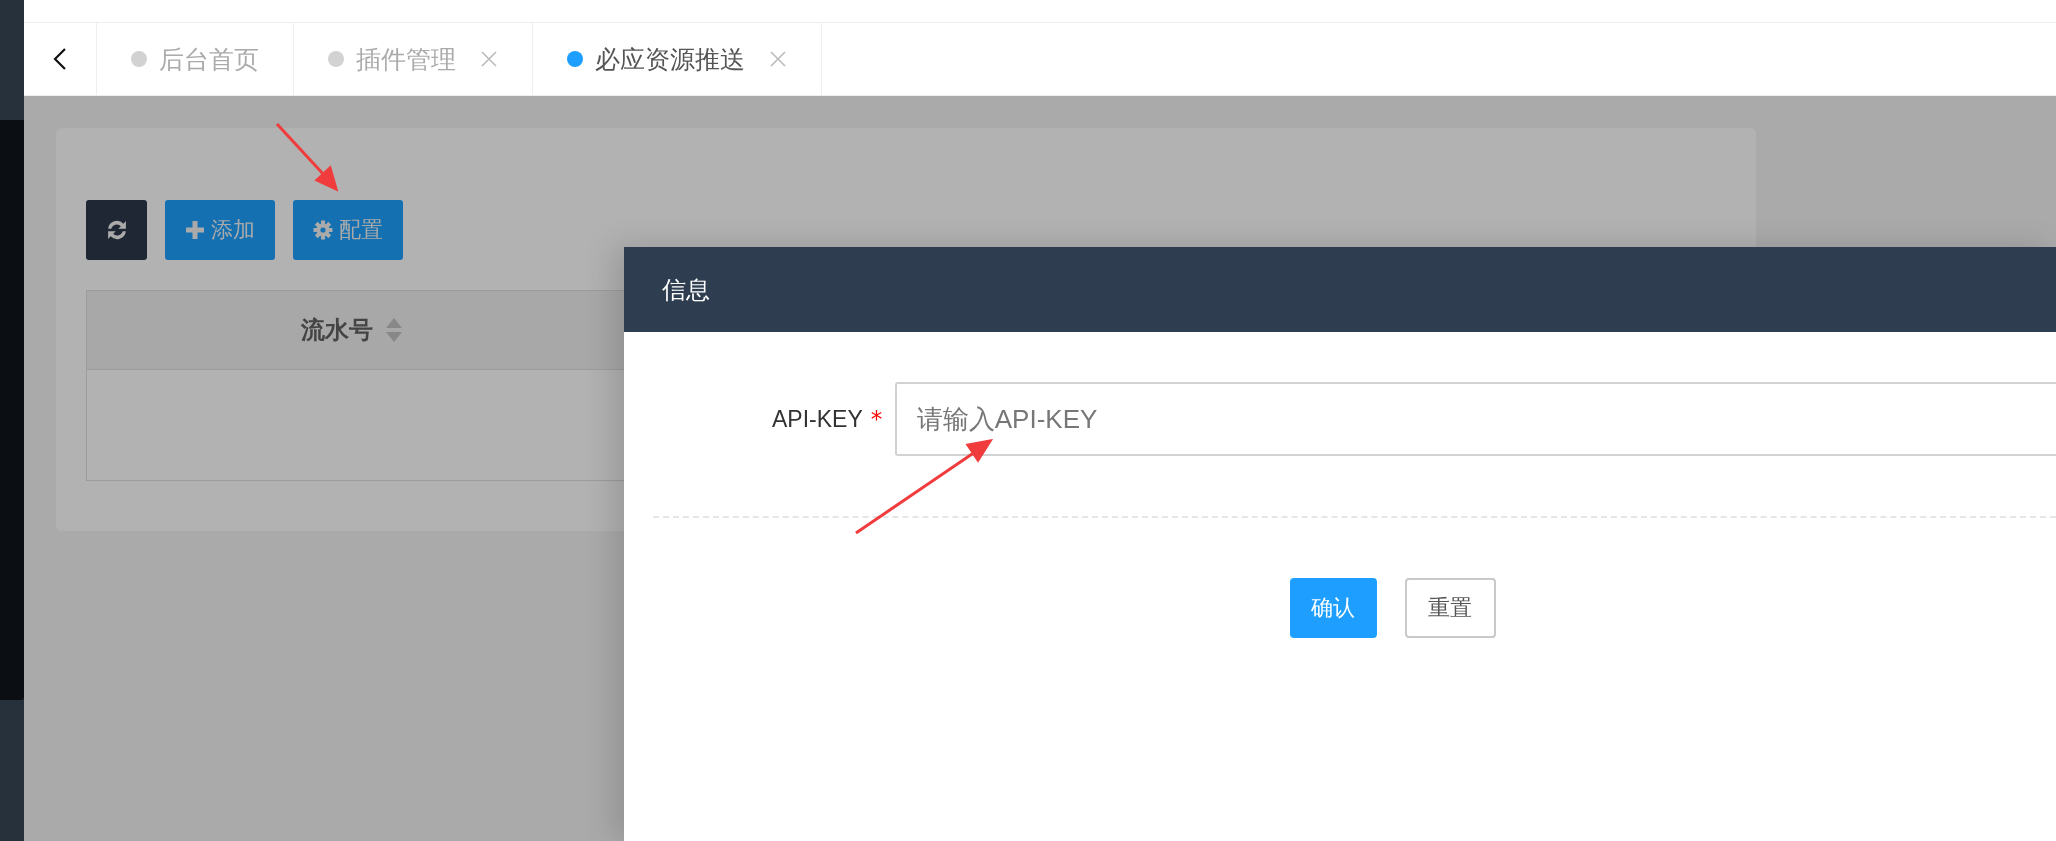  What do you see at coordinates (394, 330) in the screenshot?
I see `sort-icon` at bounding box center [394, 330].